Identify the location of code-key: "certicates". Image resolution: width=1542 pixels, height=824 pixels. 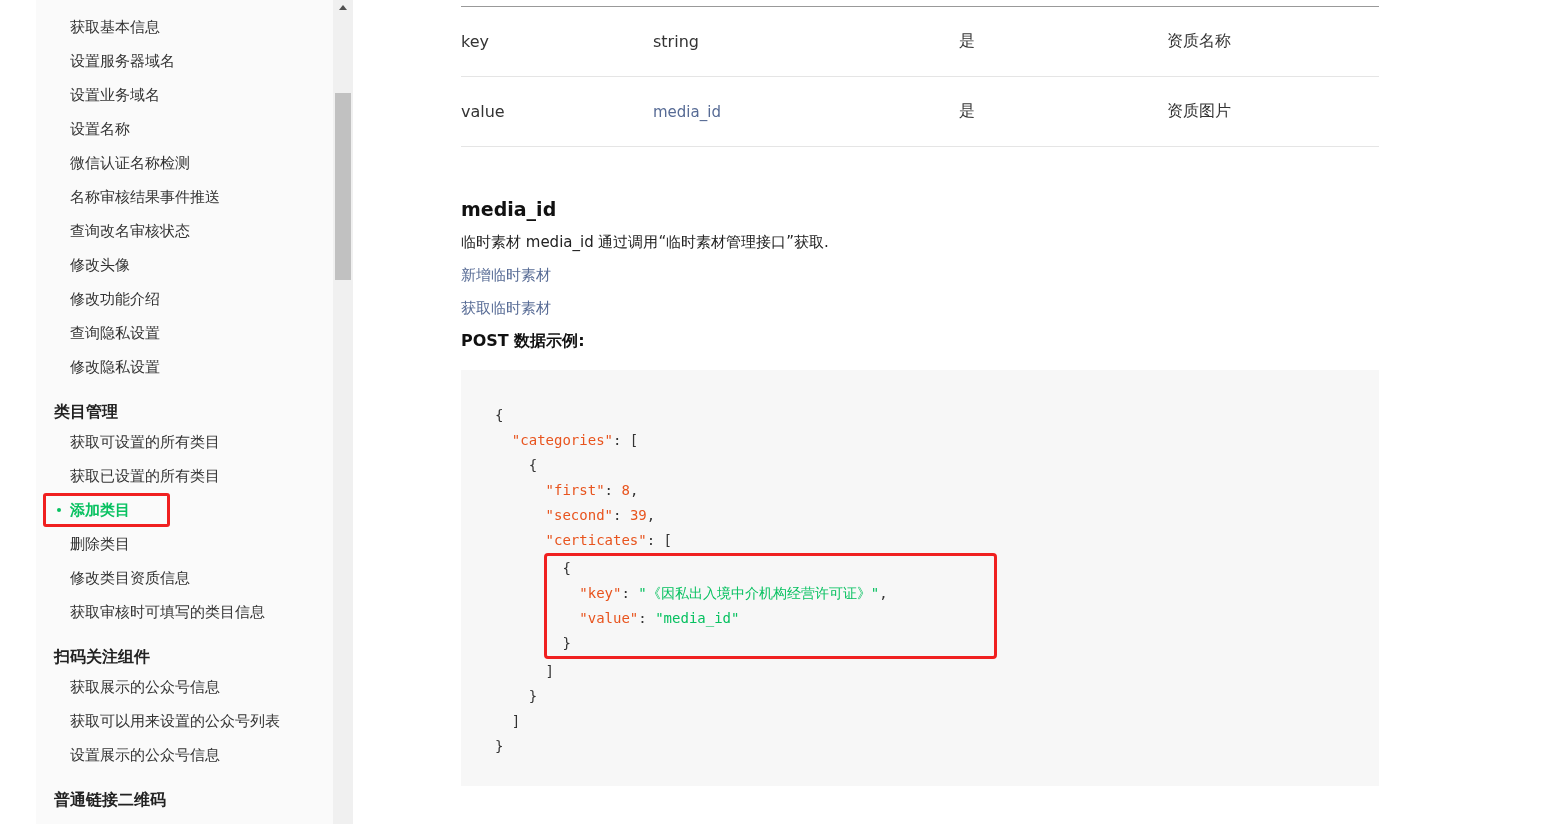
(596, 540).